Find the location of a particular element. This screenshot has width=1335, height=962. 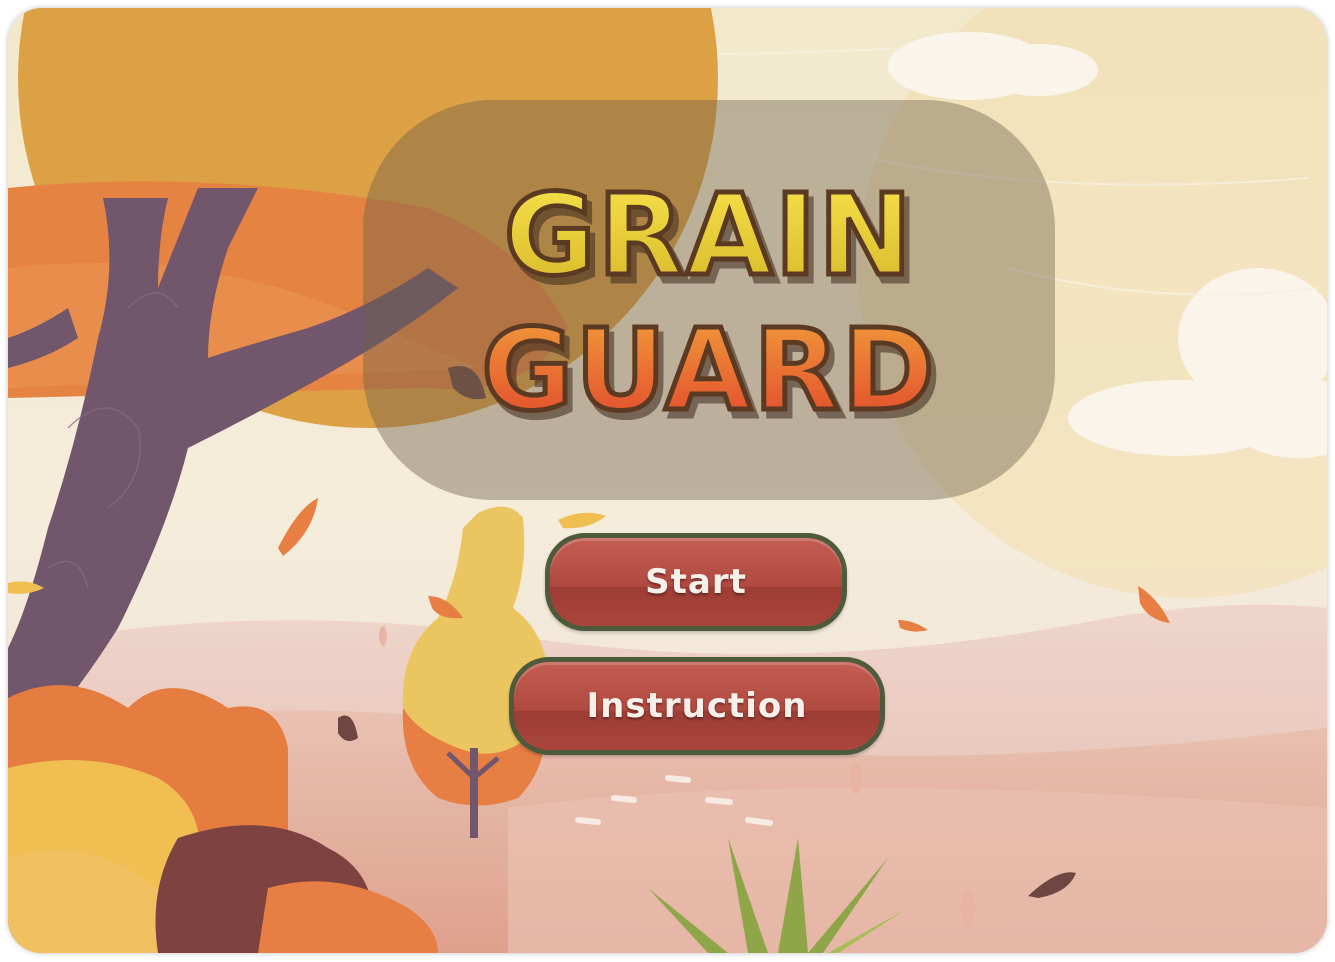

game-title-line-1: GRAIN is located at coordinates (709, 236).